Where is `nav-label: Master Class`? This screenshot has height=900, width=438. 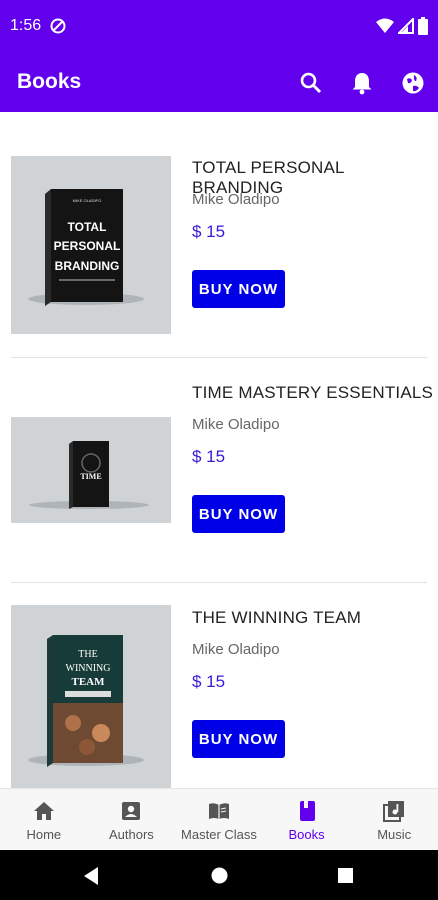
nav-label: Master Class is located at coordinates (219, 834).